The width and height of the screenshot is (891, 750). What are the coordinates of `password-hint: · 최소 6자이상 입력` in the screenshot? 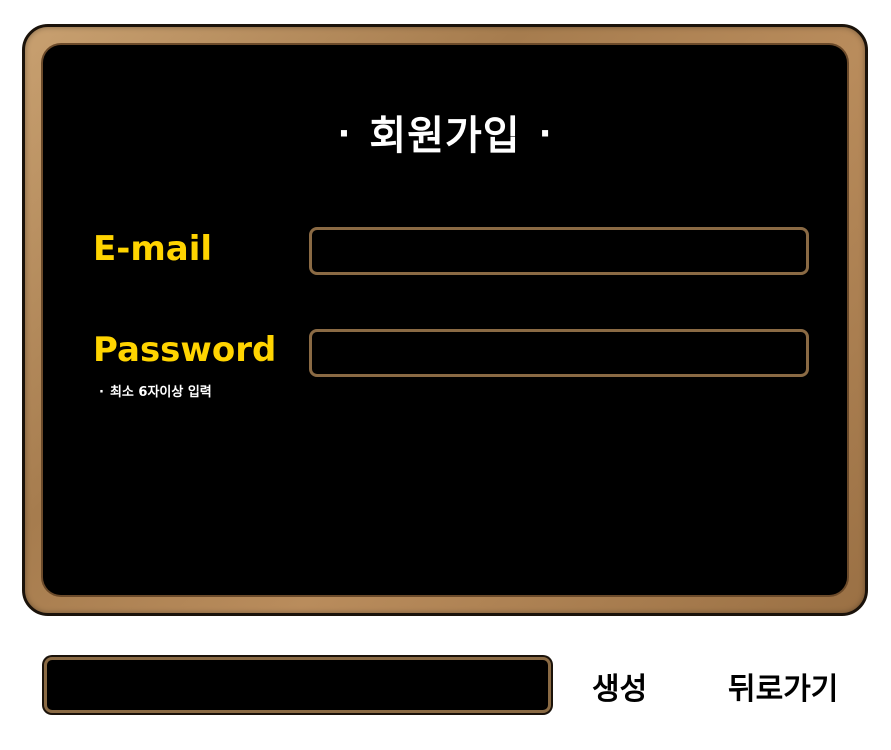 It's located at (155, 390).